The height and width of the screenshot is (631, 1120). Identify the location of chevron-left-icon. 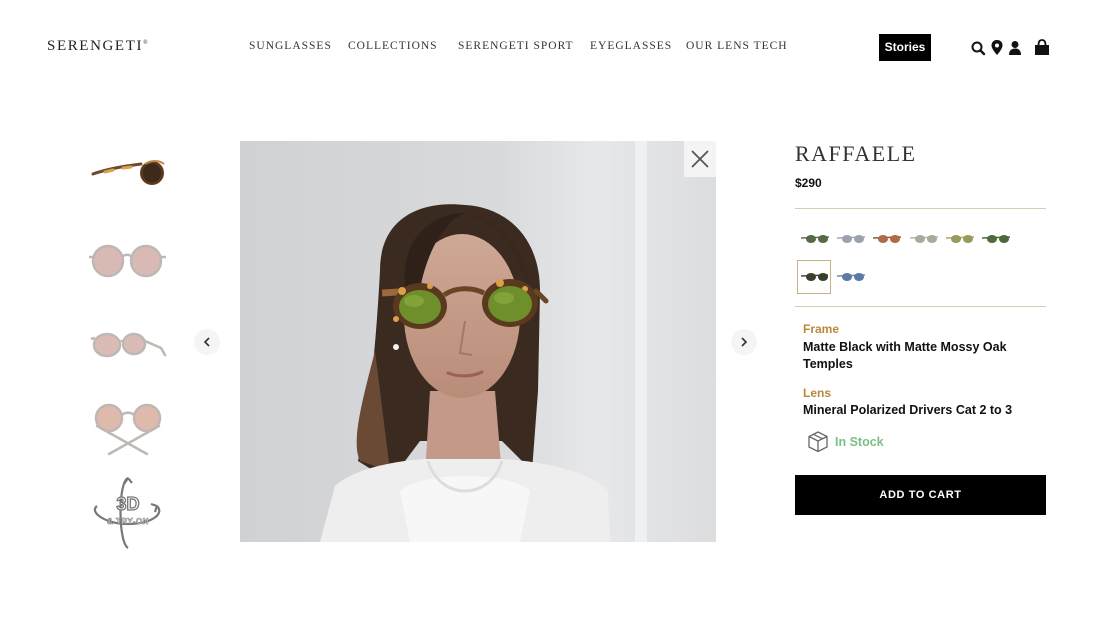
(206, 342).